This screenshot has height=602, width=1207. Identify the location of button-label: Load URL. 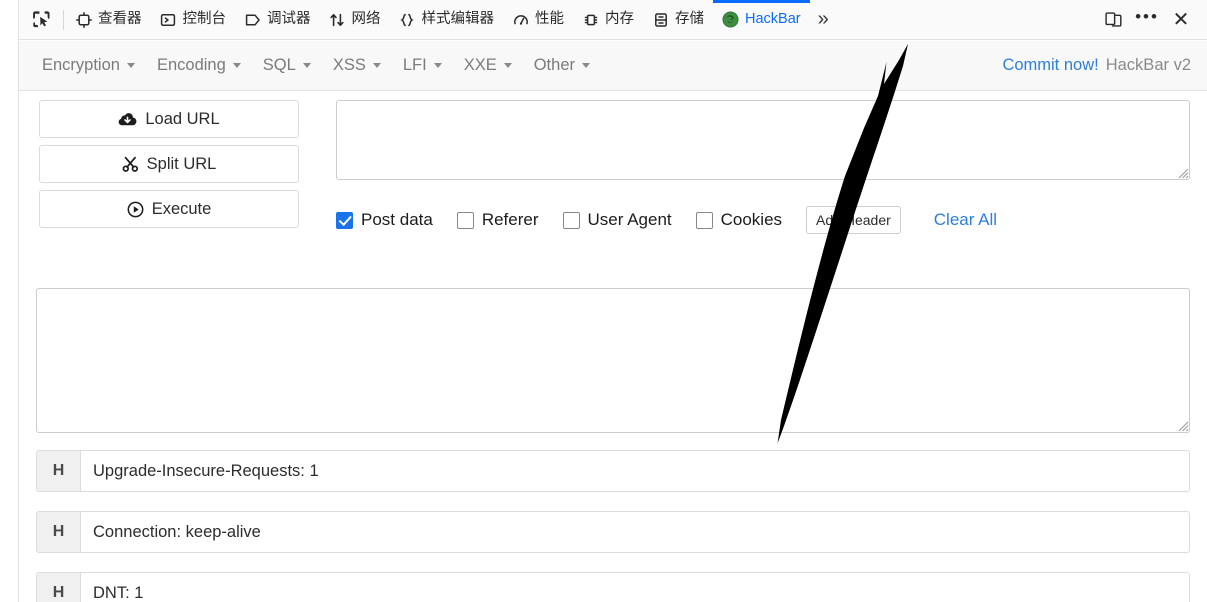
(182, 118).